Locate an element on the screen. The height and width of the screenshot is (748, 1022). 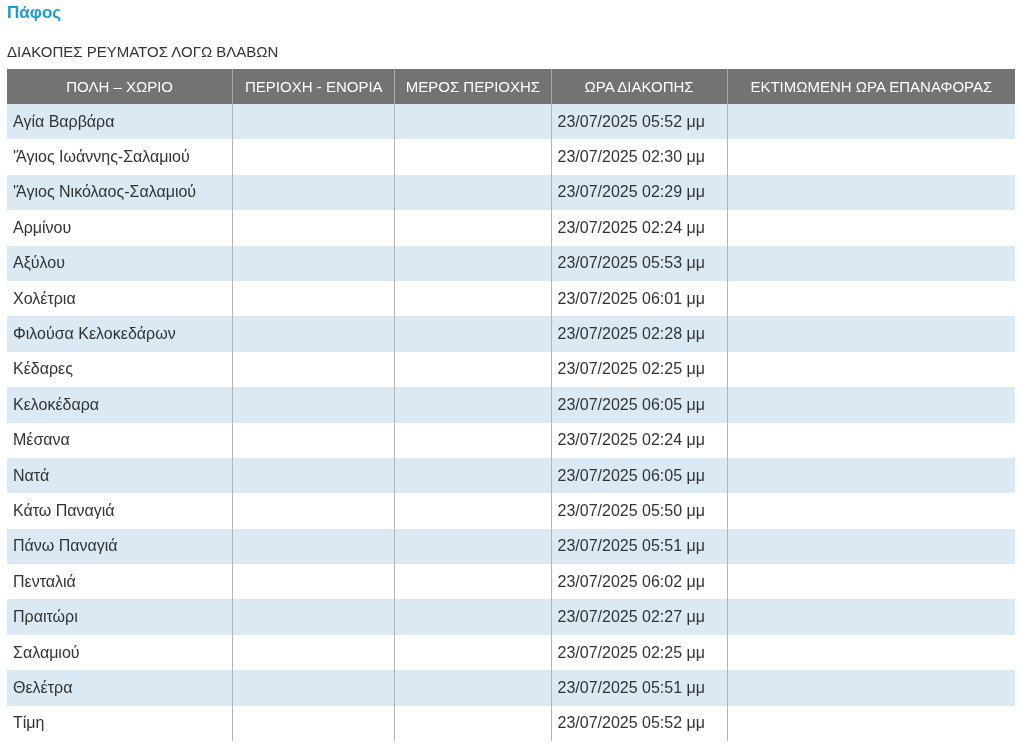
column-header: ΜΕΡΟΣ ΠΕΡΙΟΧΗΣ is located at coordinates (472, 86).